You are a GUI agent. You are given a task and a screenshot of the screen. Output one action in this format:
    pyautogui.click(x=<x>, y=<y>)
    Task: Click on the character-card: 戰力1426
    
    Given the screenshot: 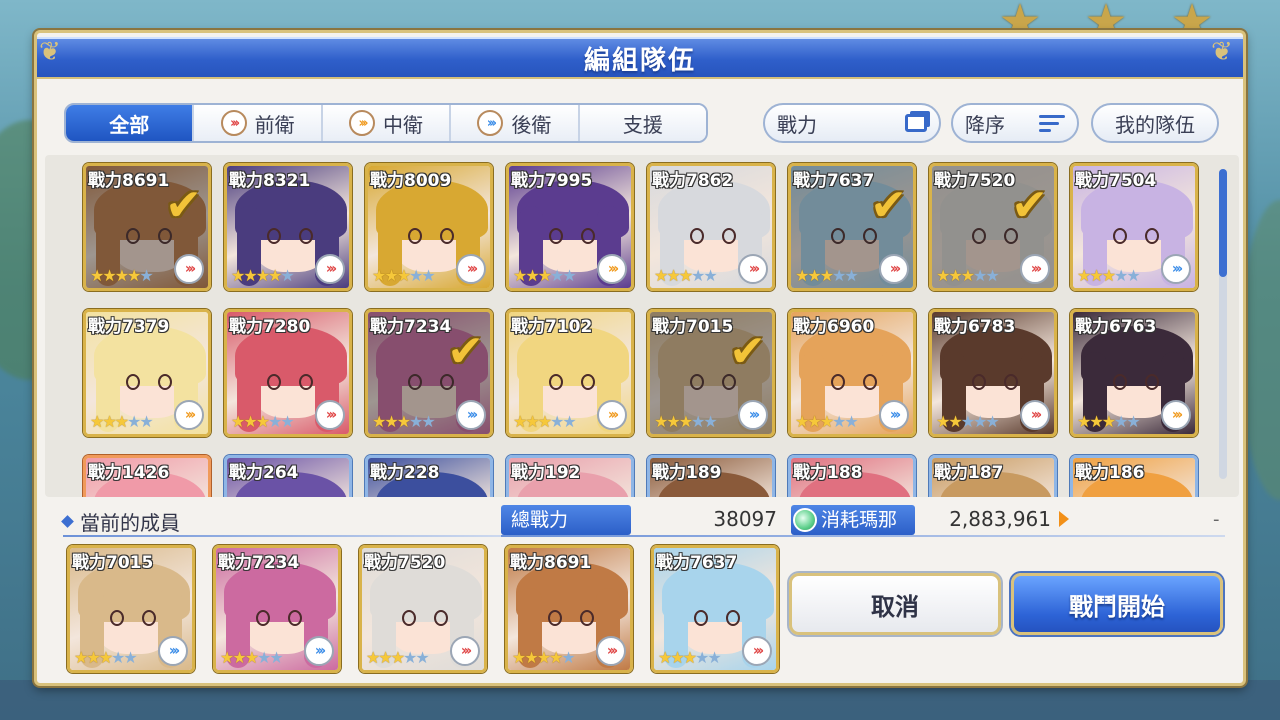 What is the action you would take?
    pyautogui.click(x=147, y=476)
    